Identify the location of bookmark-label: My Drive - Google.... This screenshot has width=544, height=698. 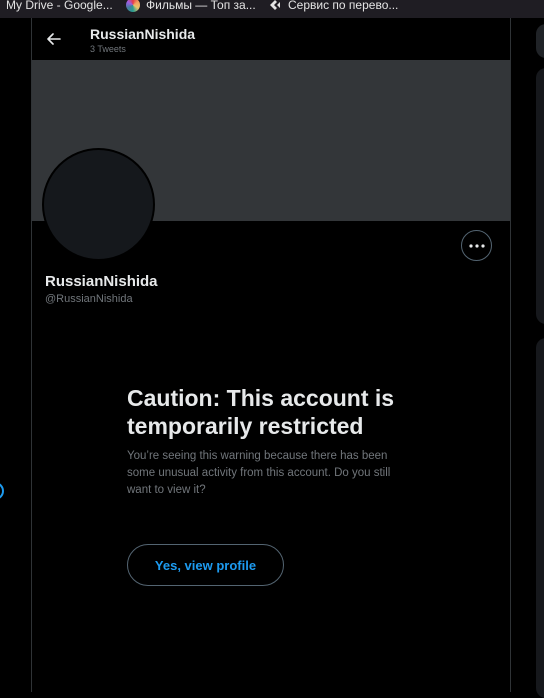
(59, 6).